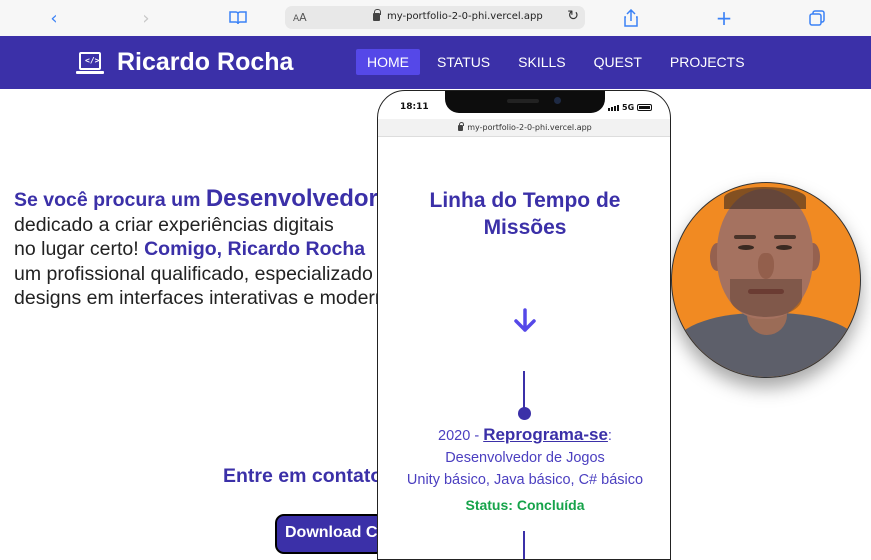 The image size is (871, 560). What do you see at coordinates (377, 14) in the screenshot?
I see `lock-icon` at bounding box center [377, 14].